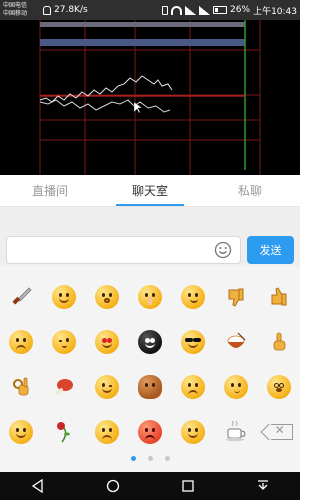 The width and height of the screenshot is (320, 500). I want to click on message-area, so click(150, 219).